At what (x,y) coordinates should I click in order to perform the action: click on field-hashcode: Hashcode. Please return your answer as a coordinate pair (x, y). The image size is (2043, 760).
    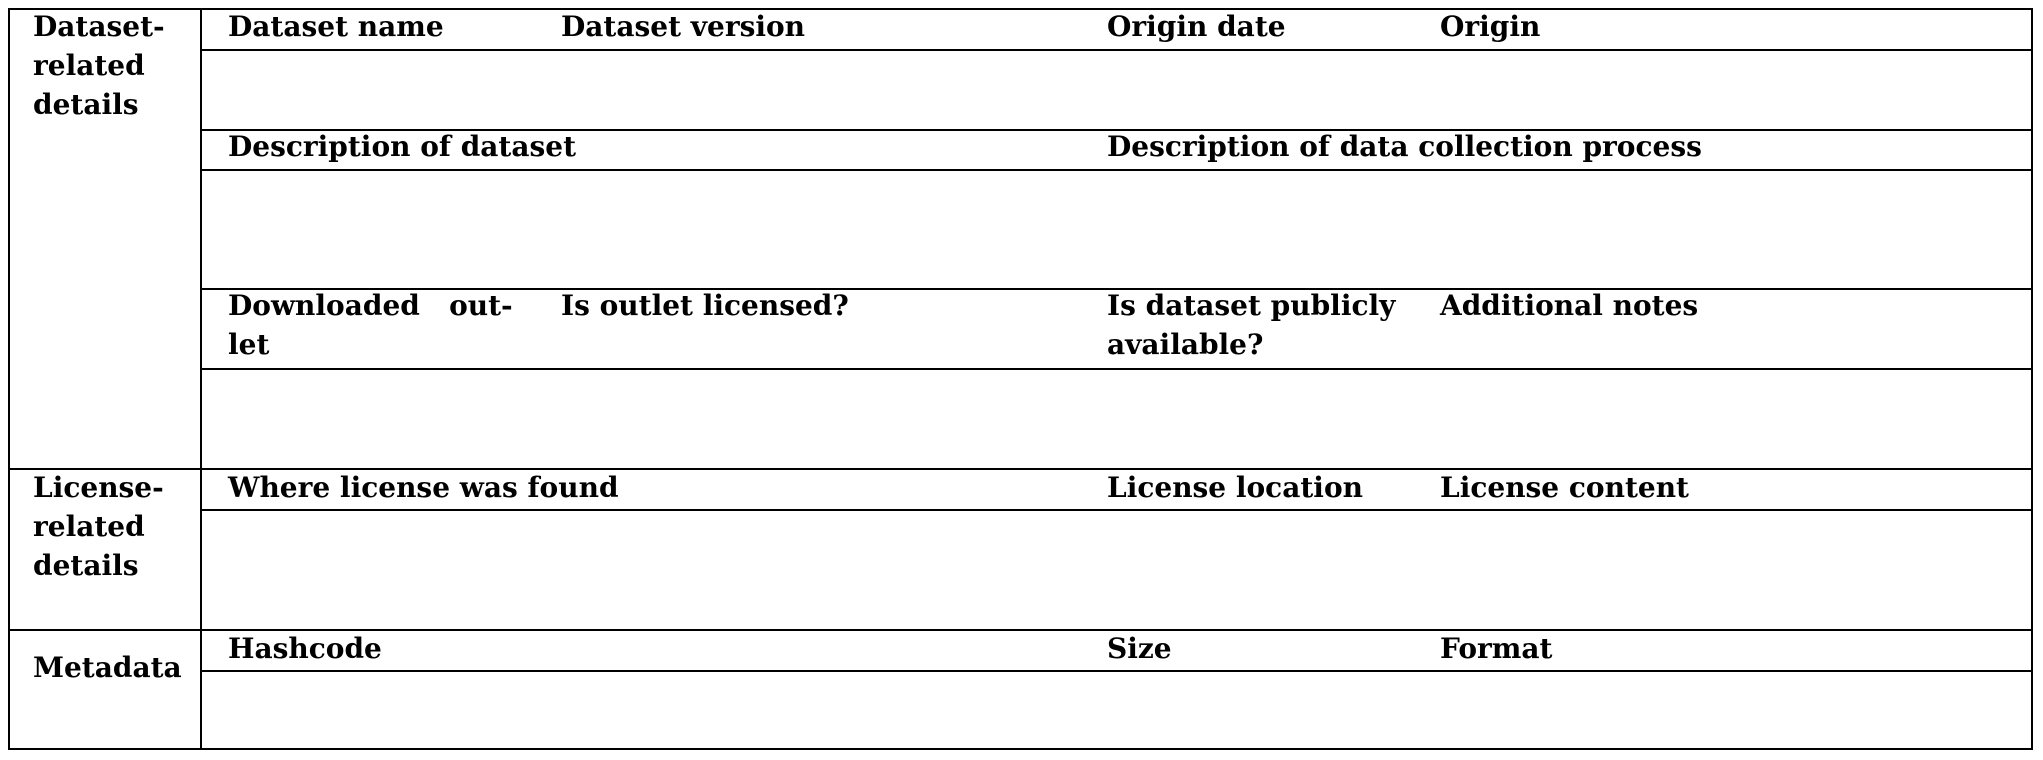
    Looking at the image, I should click on (305, 648).